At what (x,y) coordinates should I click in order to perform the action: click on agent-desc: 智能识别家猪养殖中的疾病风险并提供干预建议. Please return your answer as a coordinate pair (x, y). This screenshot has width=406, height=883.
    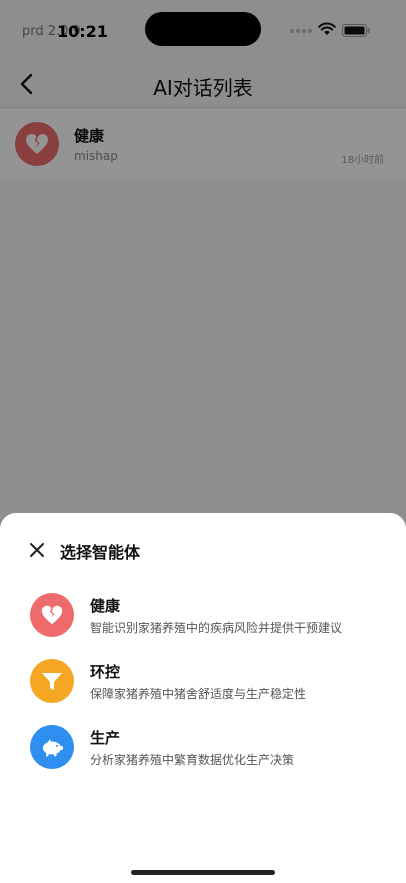
    Looking at the image, I should click on (216, 628).